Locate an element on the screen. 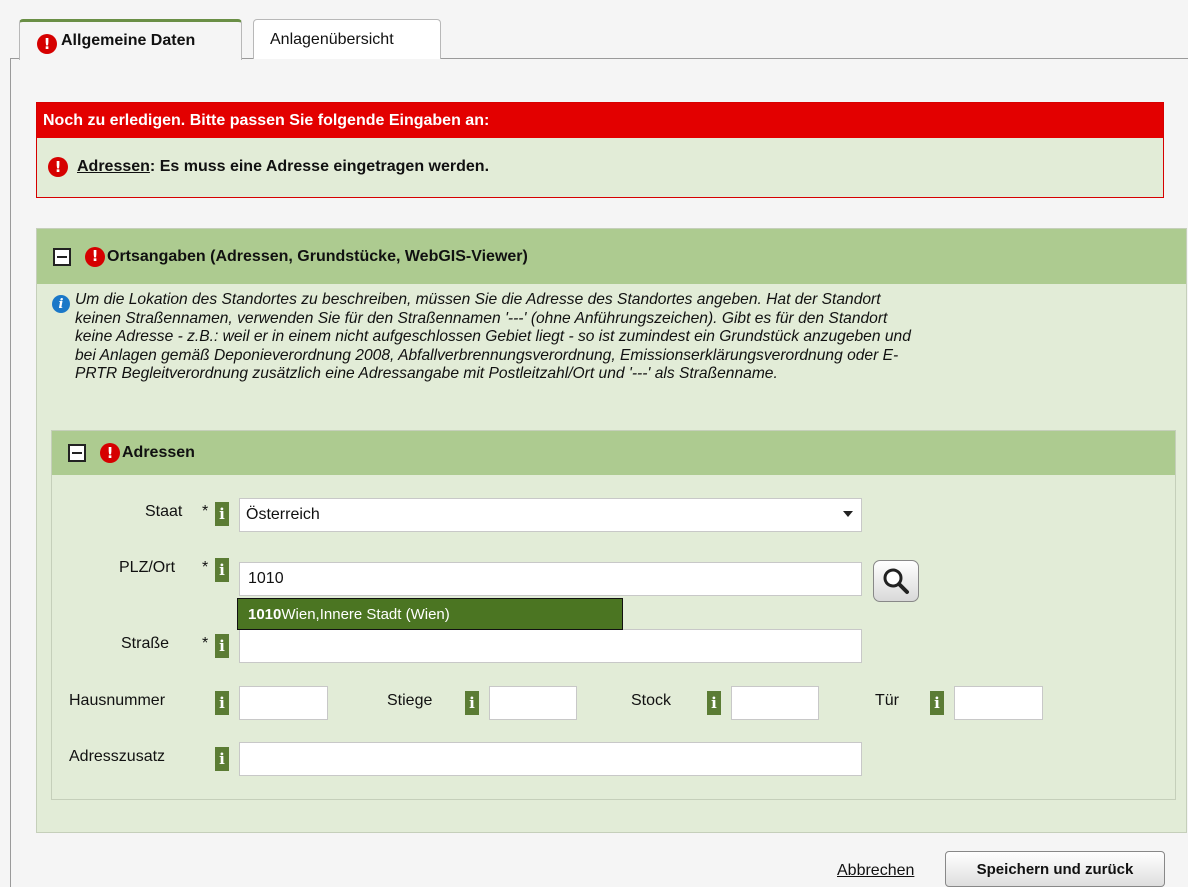 This screenshot has width=1188, height=887. stock-label: Stock is located at coordinates (651, 700).